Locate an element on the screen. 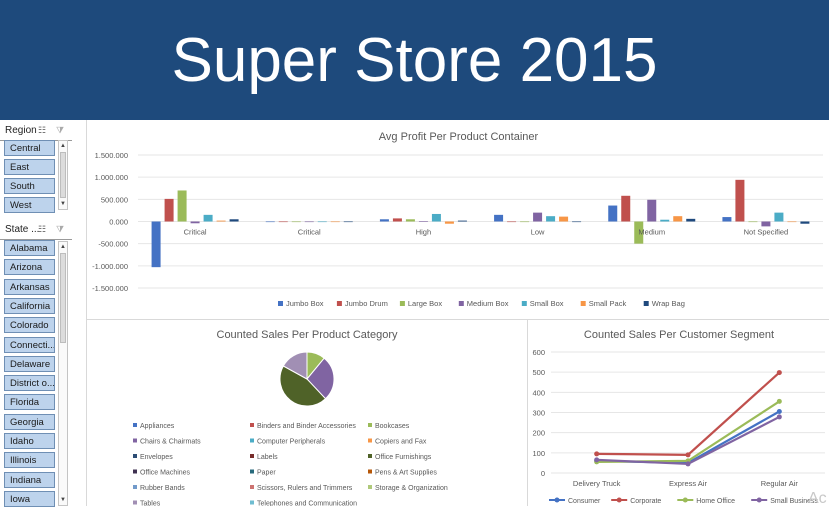  legend-label: Office Machines is located at coordinates (165, 473).